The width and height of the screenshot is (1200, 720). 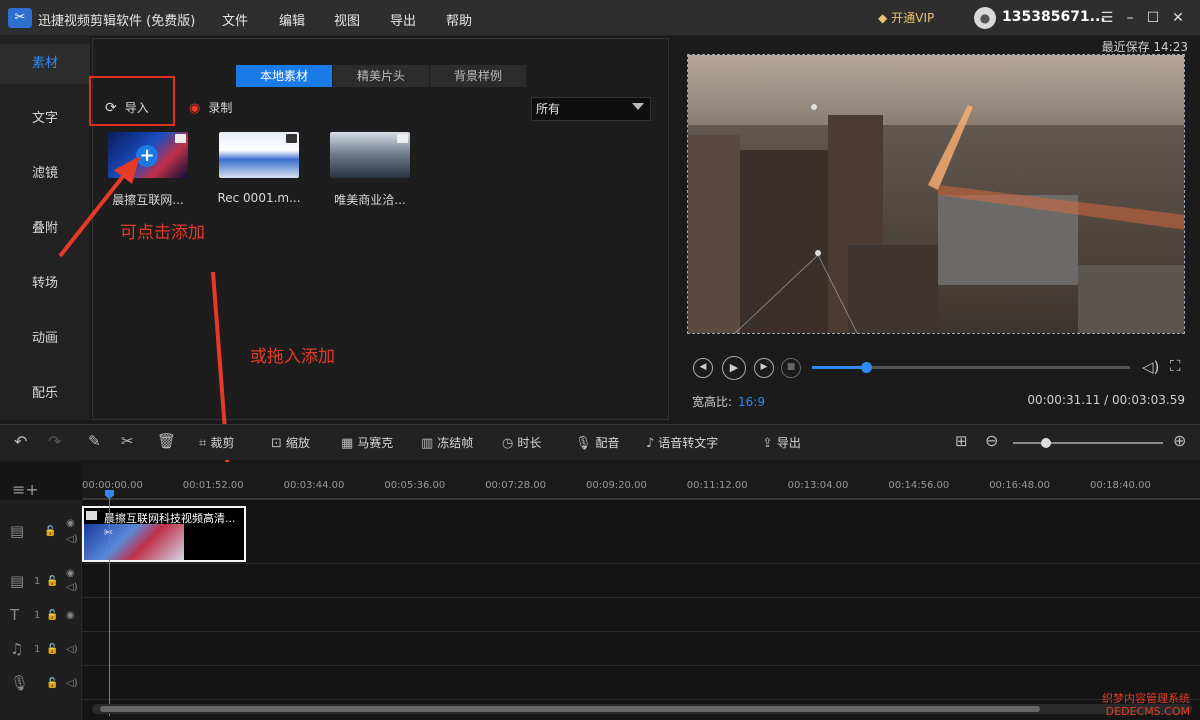 I want to click on freeze-label: 冻结帧, so click(x=455, y=443).